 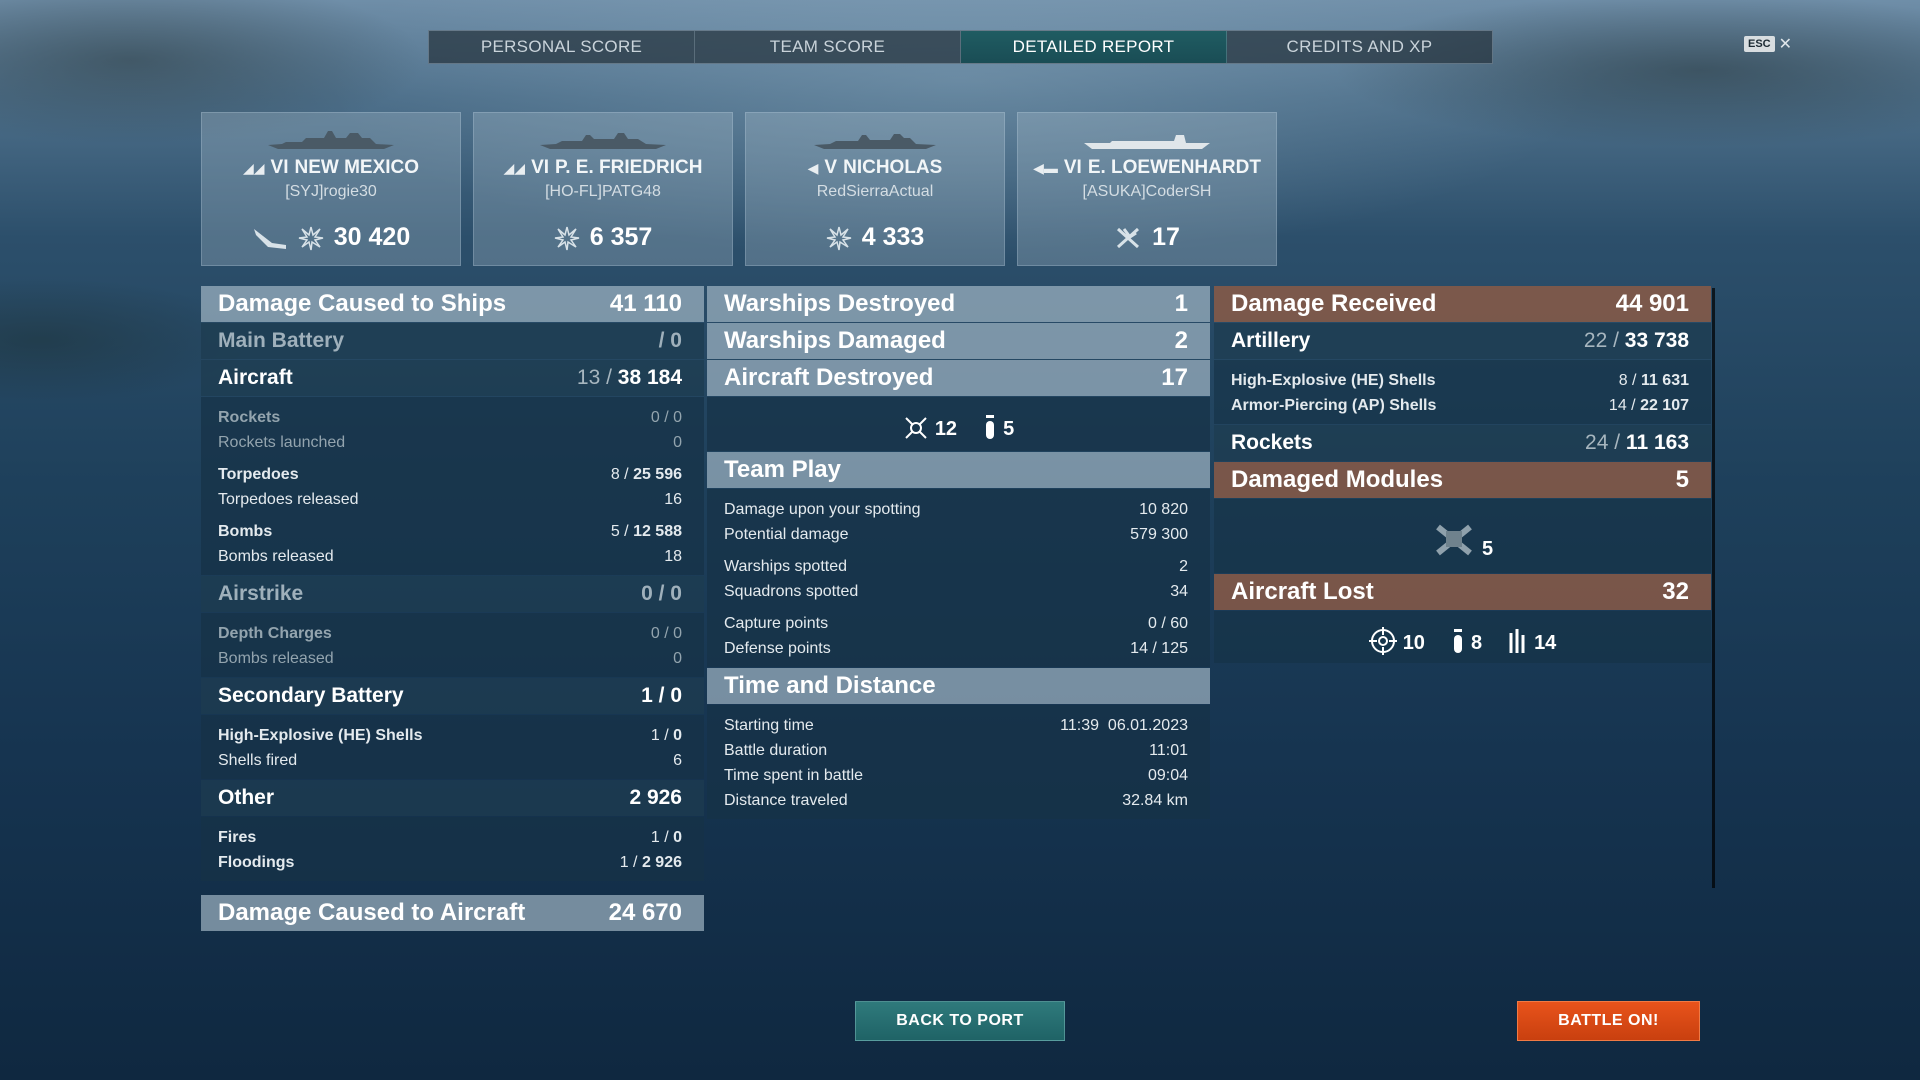 I want to click on fighter-icon, so click(x=916, y=428).